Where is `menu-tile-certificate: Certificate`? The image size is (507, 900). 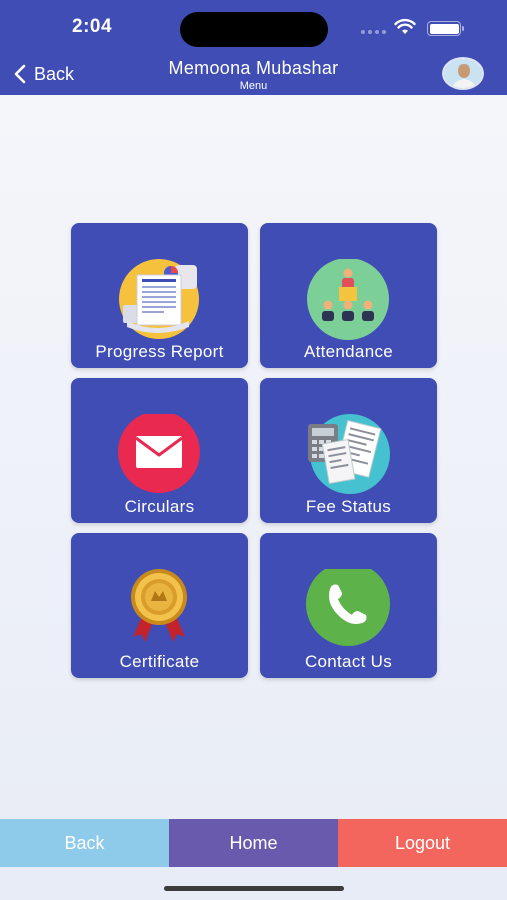 menu-tile-certificate: Certificate is located at coordinates (159, 605).